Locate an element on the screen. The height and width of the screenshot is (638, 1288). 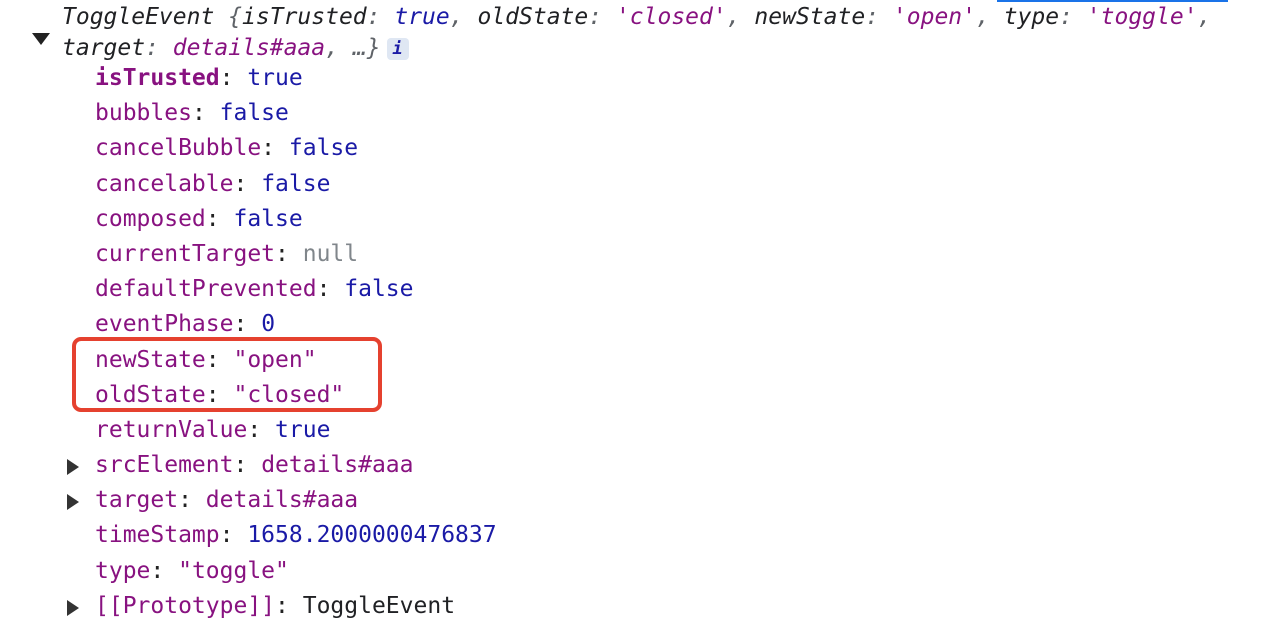
property-key: oldState is located at coordinates (150, 394).